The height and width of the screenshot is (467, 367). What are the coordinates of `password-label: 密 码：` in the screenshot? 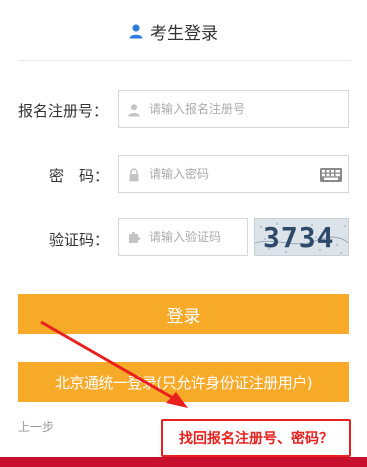 It's located at (79, 176).